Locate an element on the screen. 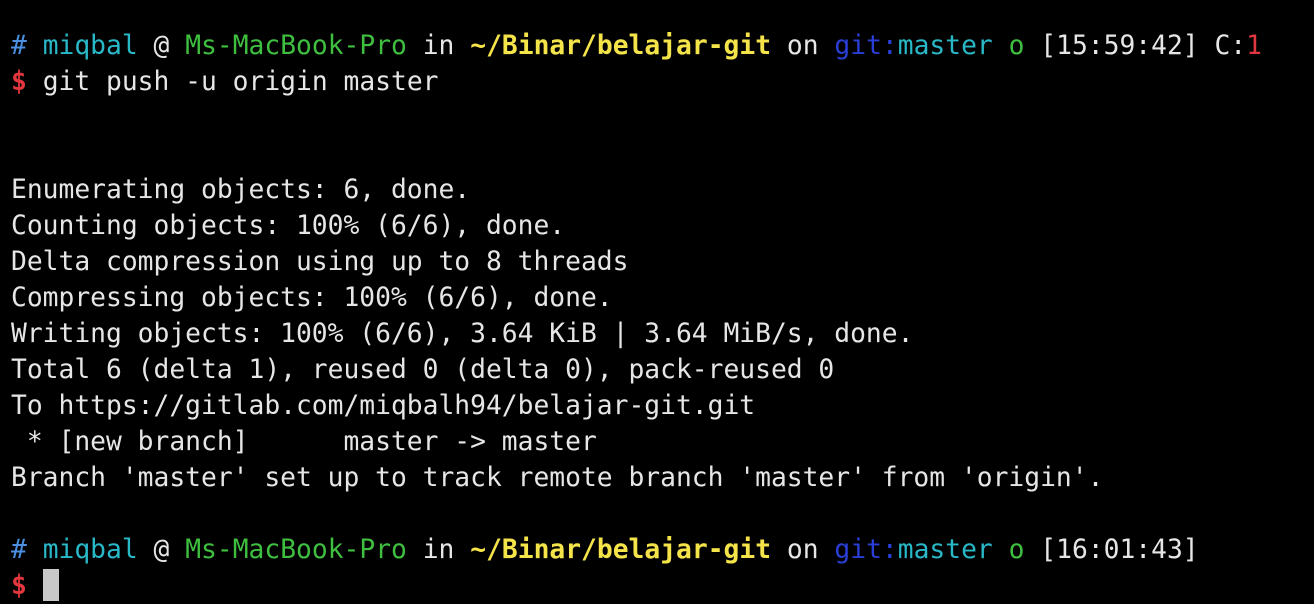  command-text: git push -u origin master is located at coordinates (240, 82).